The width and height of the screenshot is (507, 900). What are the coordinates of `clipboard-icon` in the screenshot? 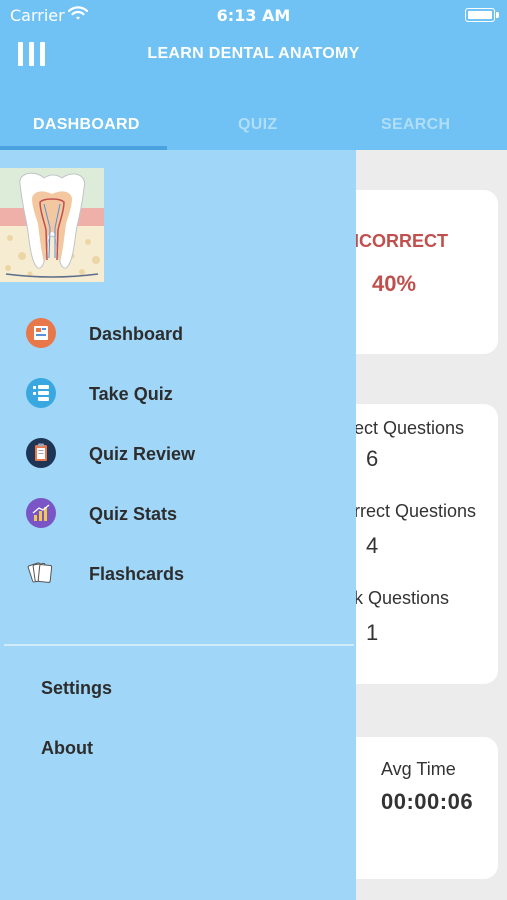 It's located at (41, 453).